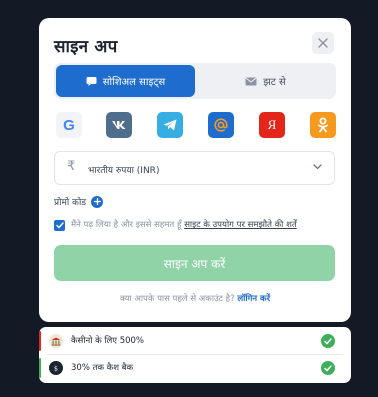 The height and width of the screenshot is (397, 378). I want to click on promo-code-toggle: प्रोमो कोड, so click(79, 201).